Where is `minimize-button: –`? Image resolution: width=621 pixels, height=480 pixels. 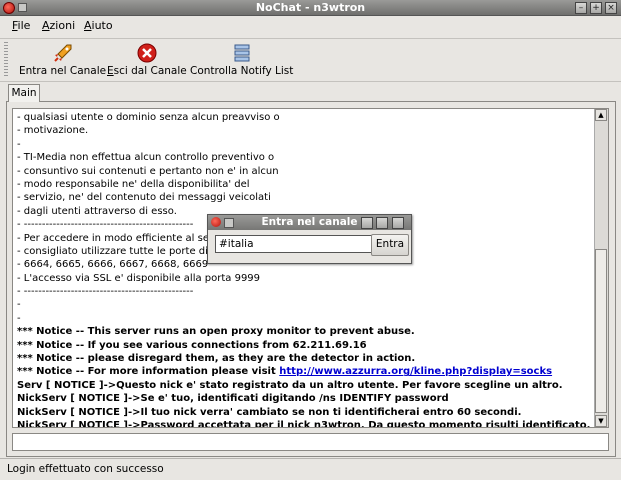 minimize-button: – is located at coordinates (581, 8).